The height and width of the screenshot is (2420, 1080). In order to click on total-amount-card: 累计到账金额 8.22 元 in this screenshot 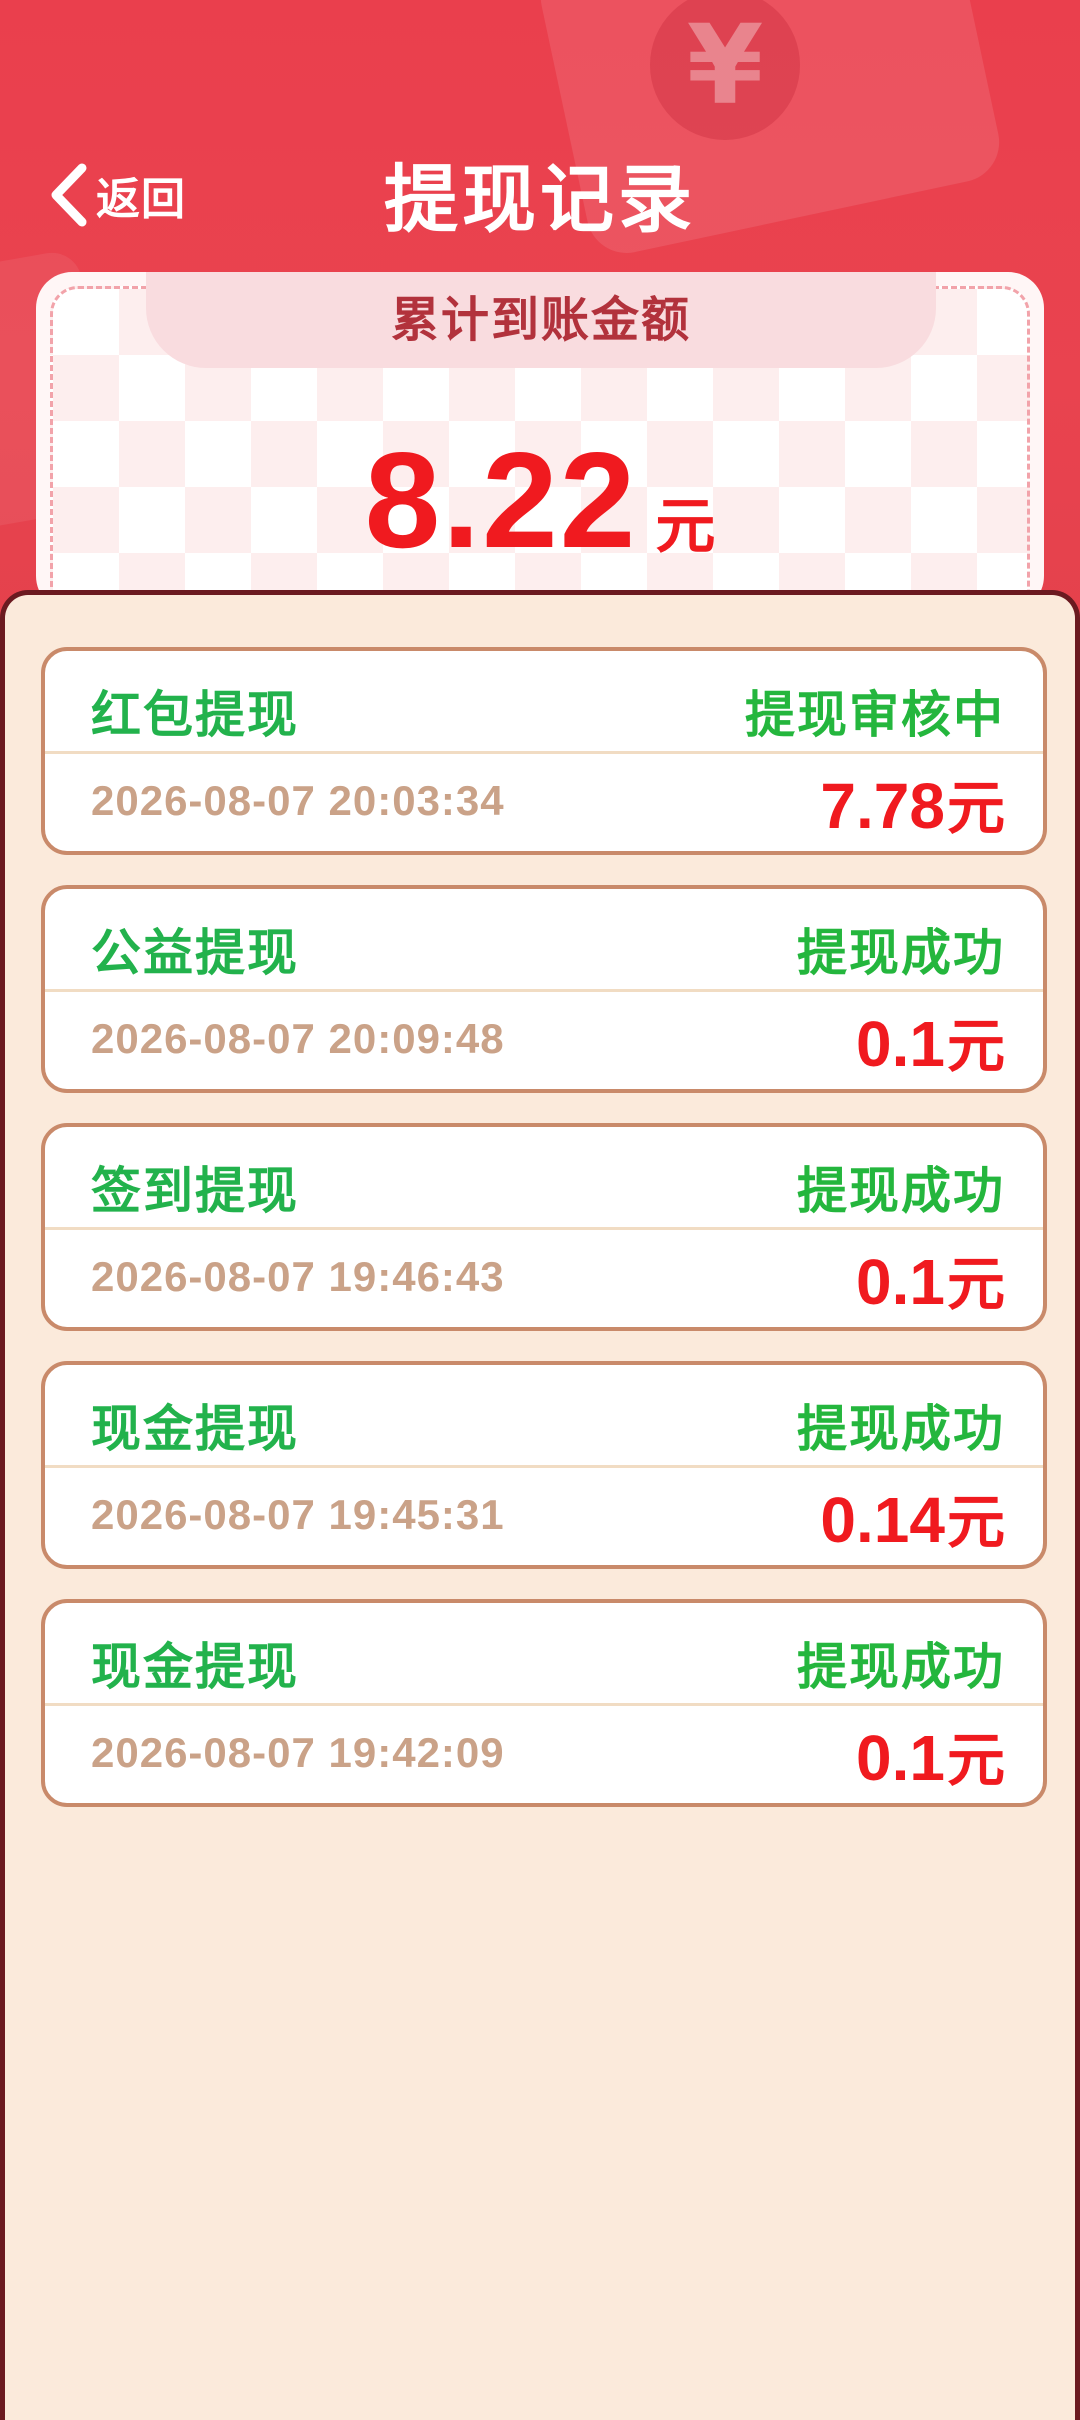, I will do `click(540, 442)`.